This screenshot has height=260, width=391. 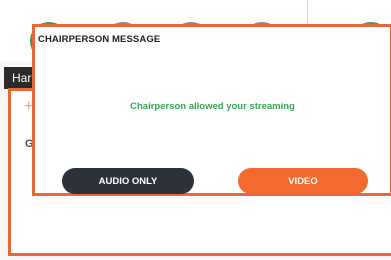 I want to click on dialog-message: Chairperson allowed your streaming, so click(x=212, y=106).